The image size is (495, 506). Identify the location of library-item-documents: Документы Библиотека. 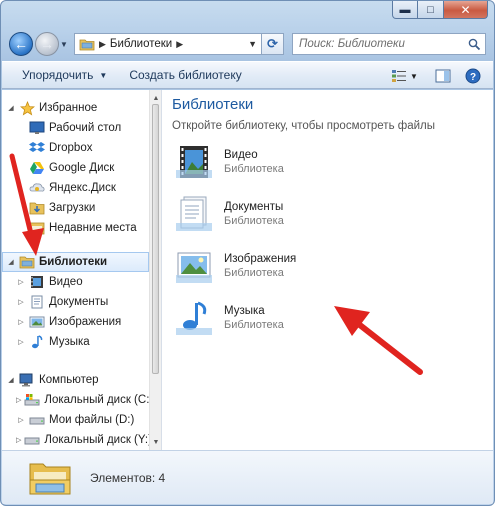
(228, 214).